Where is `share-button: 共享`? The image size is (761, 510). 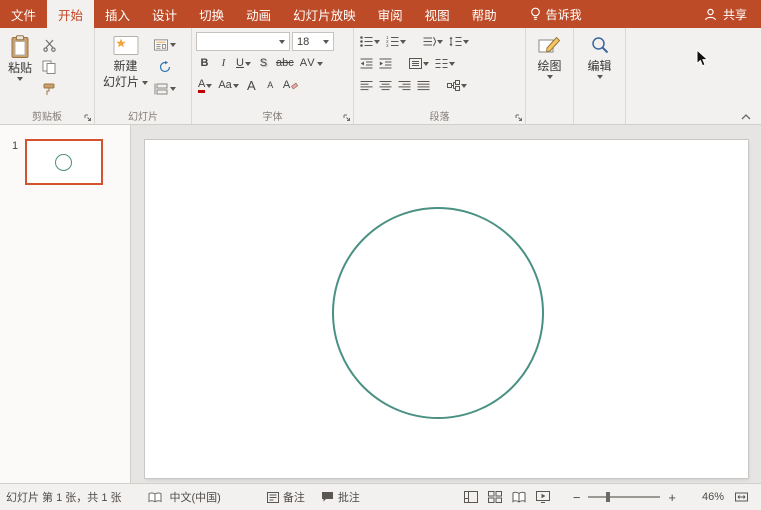
share-button: 共享 is located at coordinates (725, 14).